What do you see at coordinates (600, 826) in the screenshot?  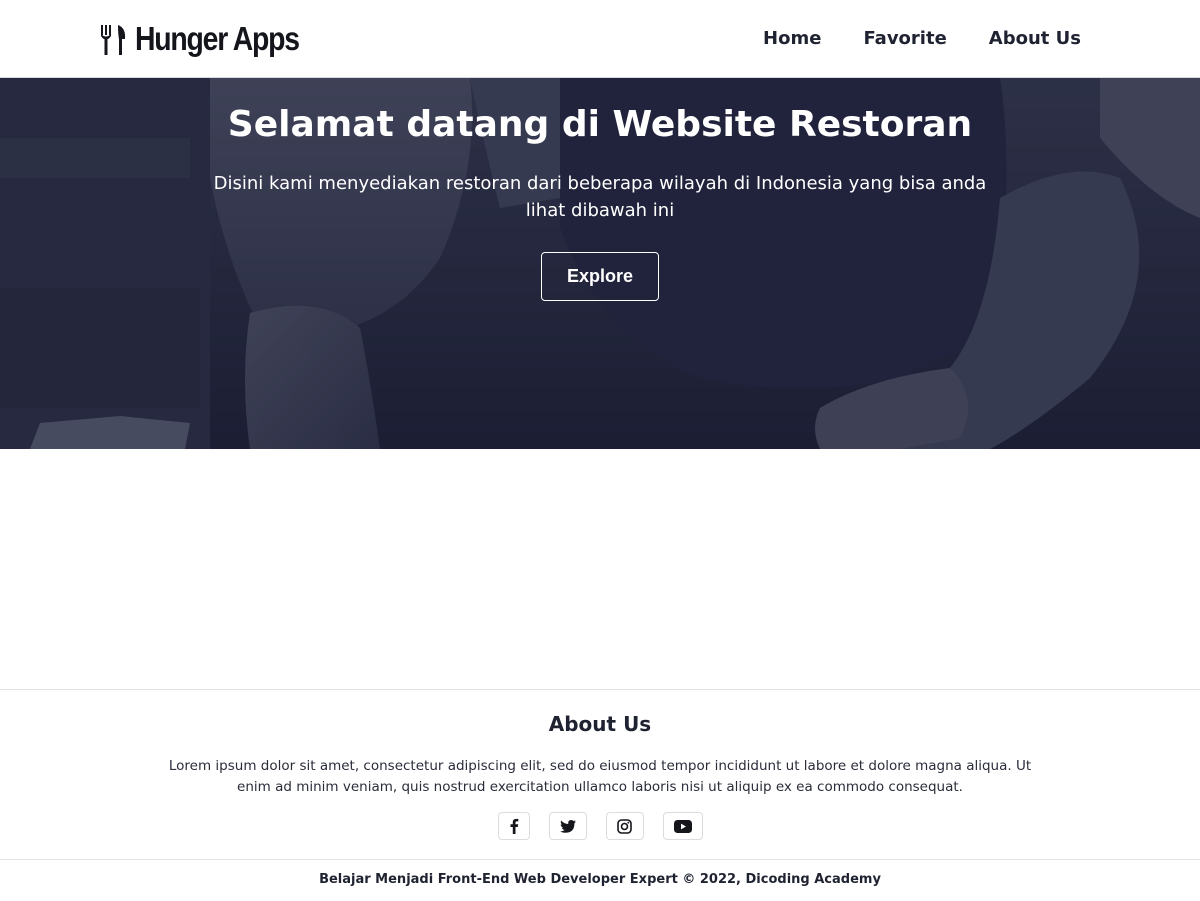 I see `social-links` at bounding box center [600, 826].